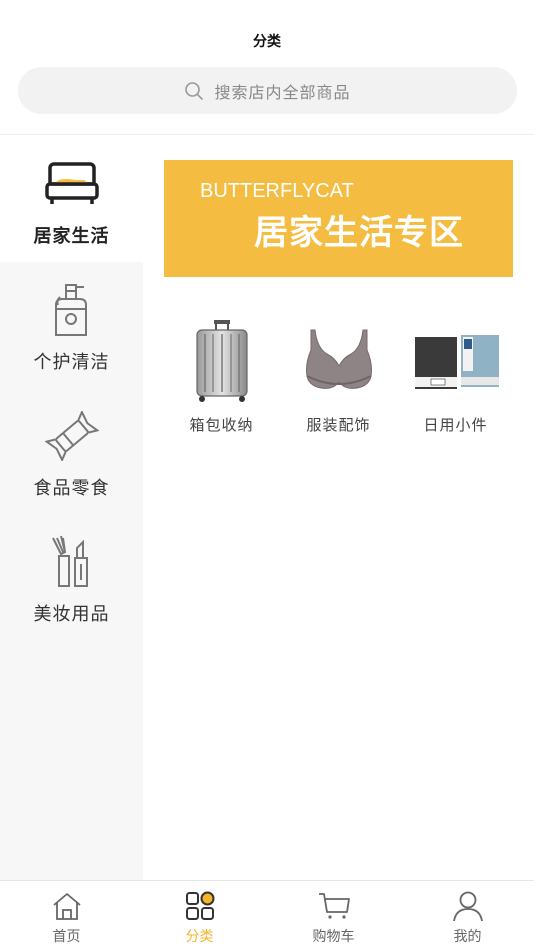 The image size is (534, 948). I want to click on tab-category: 分类, so click(199, 914).